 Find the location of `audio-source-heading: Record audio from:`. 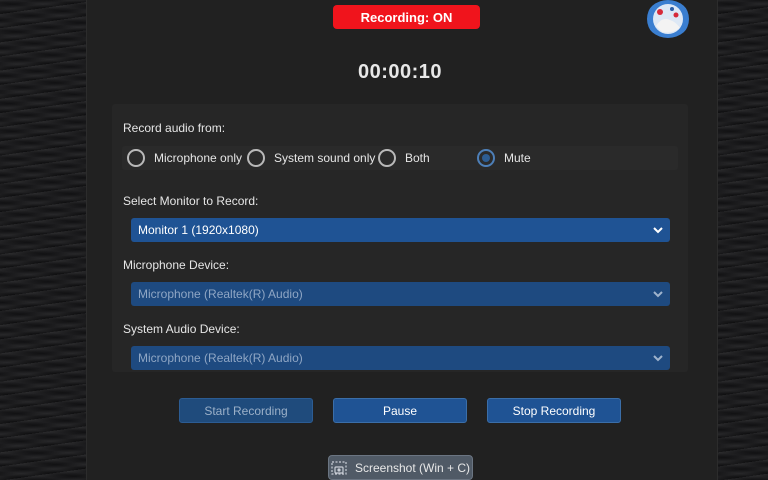

audio-source-heading: Record audio from: is located at coordinates (174, 128).